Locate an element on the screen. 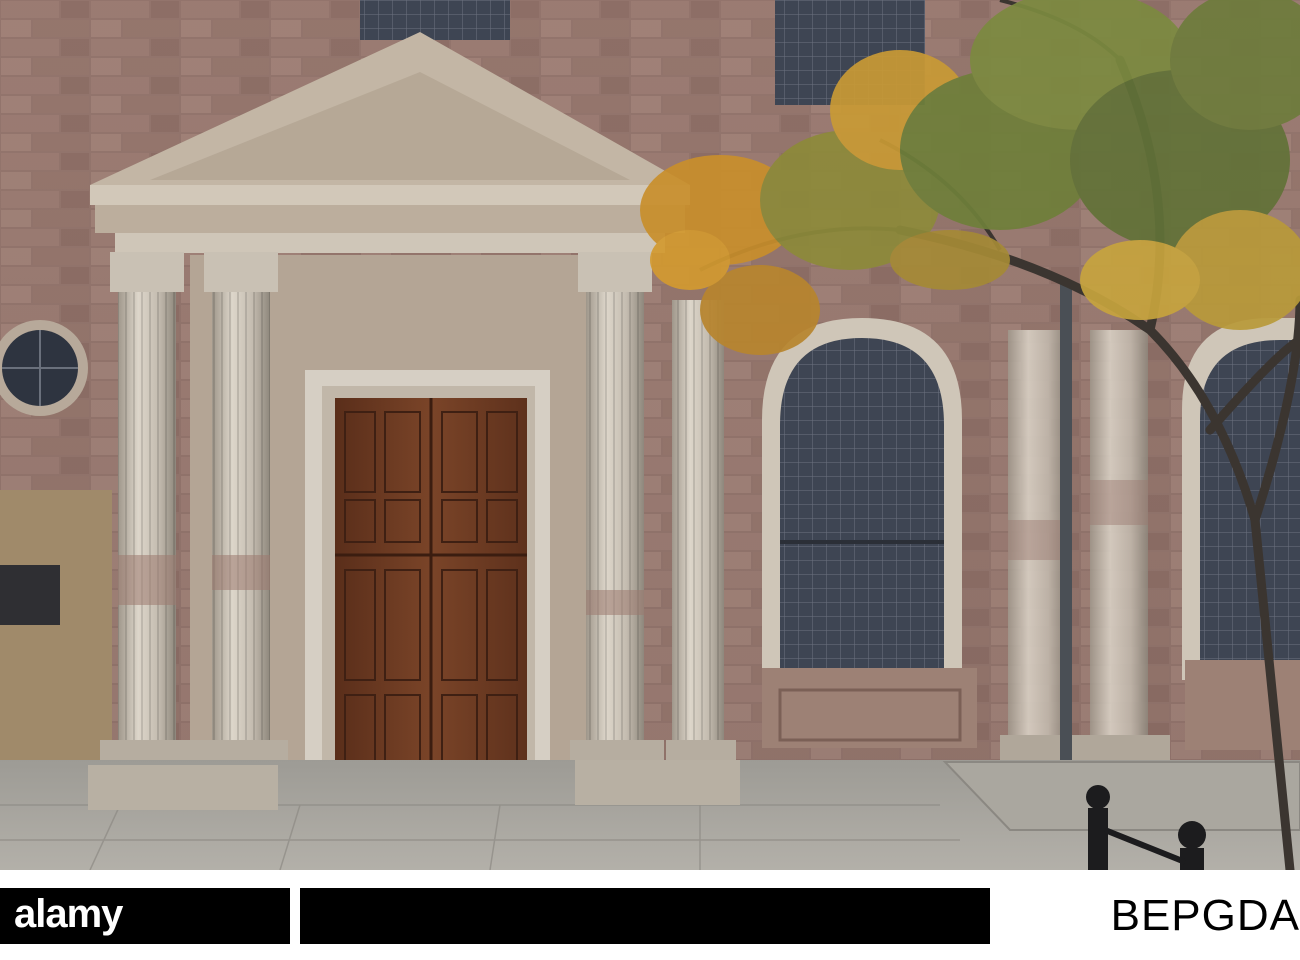 Image resolution: width=1300 pixels, height=960 pixels. stained-glass-window-right is located at coordinates (1241, 534).